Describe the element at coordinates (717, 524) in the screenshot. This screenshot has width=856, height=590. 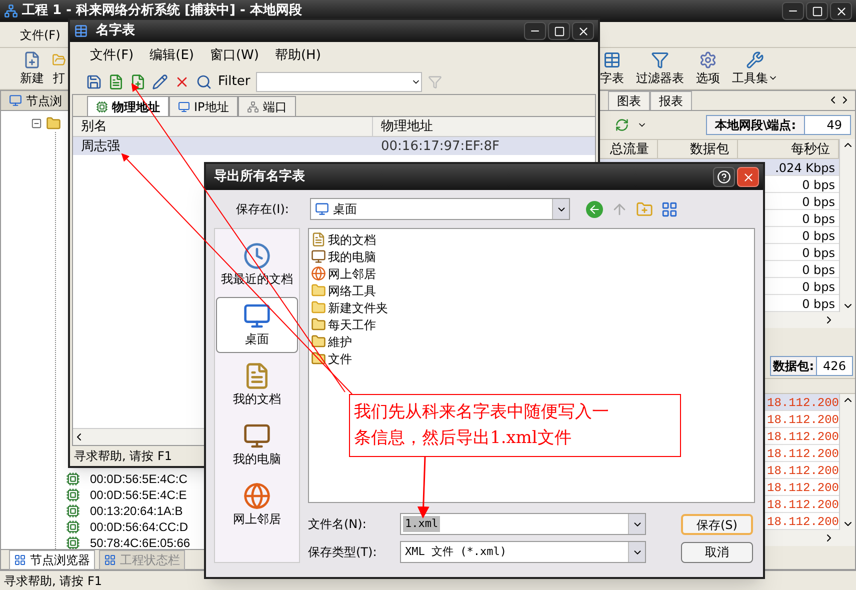
I see `save-button: 保存(S)` at that location.